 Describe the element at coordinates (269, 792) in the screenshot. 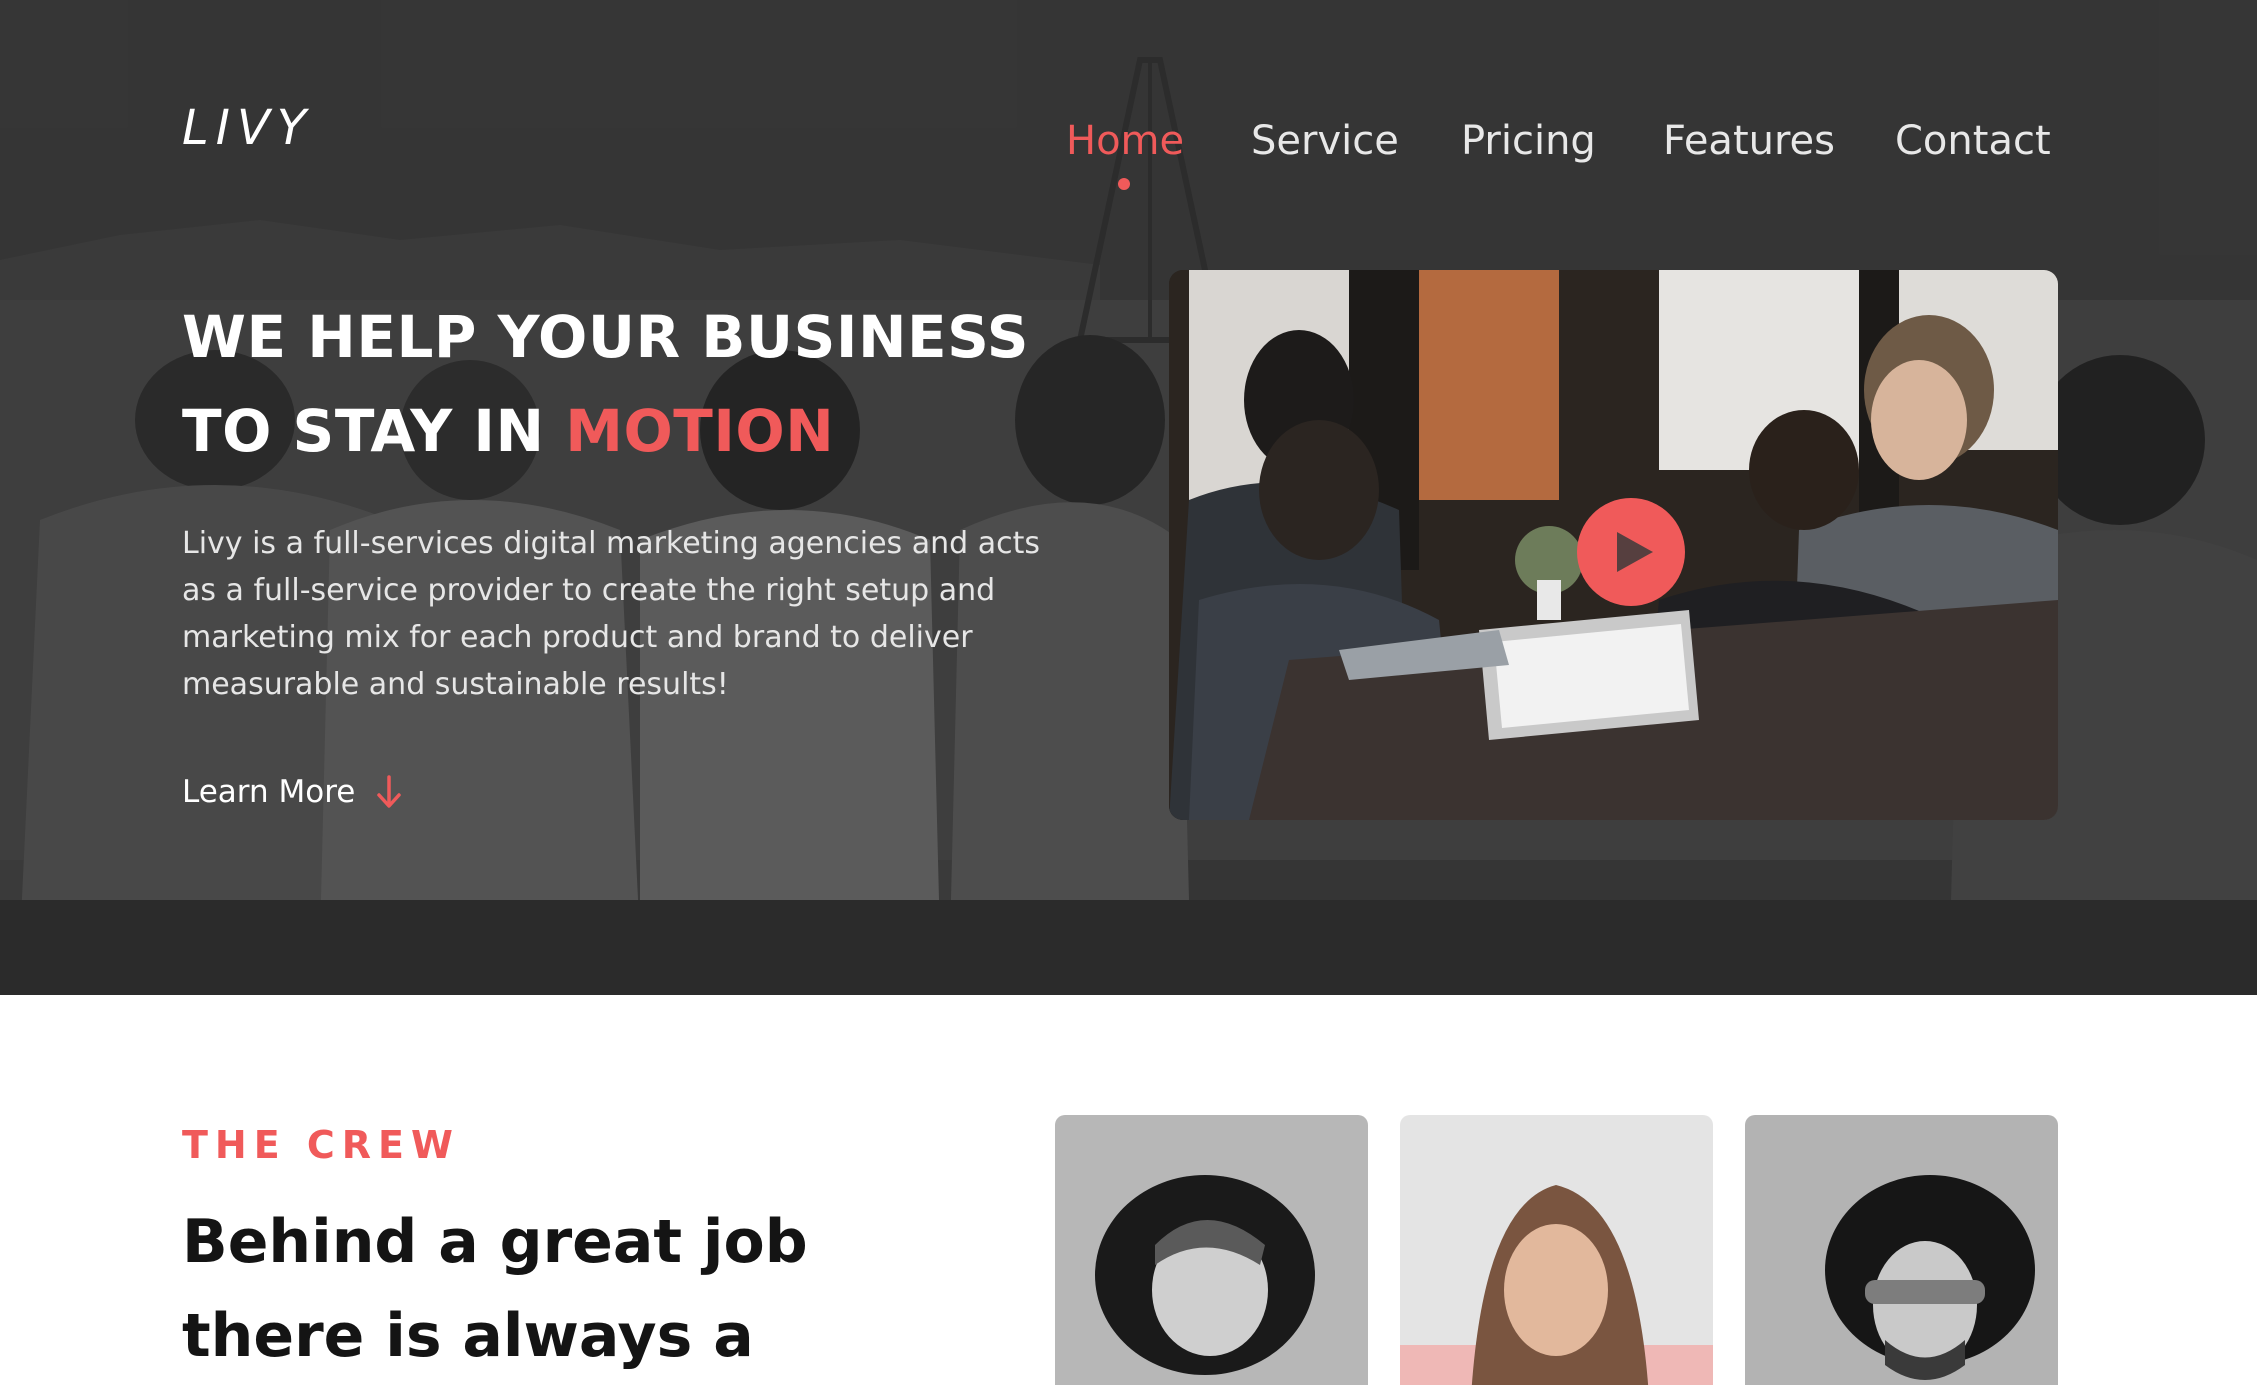

I see `learn-more-label: Learn More` at that location.